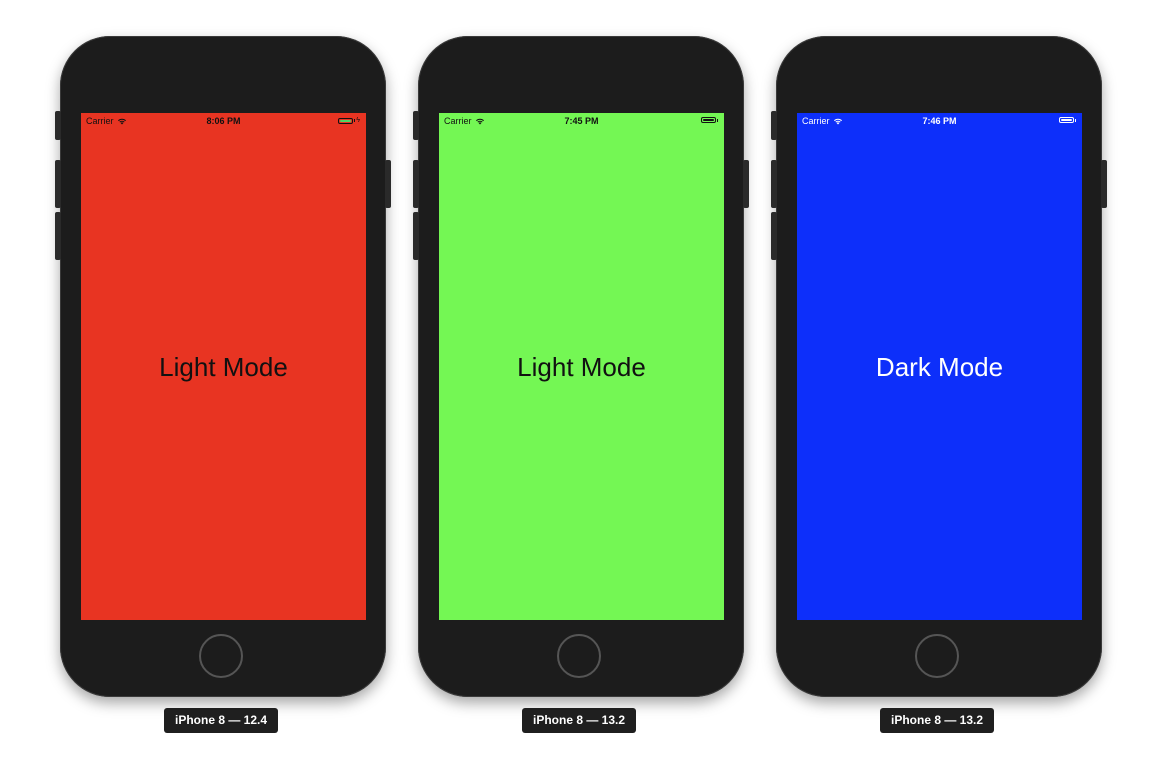 The image size is (1163, 768). I want to click on battery-icon: ϟ, so click(349, 120).